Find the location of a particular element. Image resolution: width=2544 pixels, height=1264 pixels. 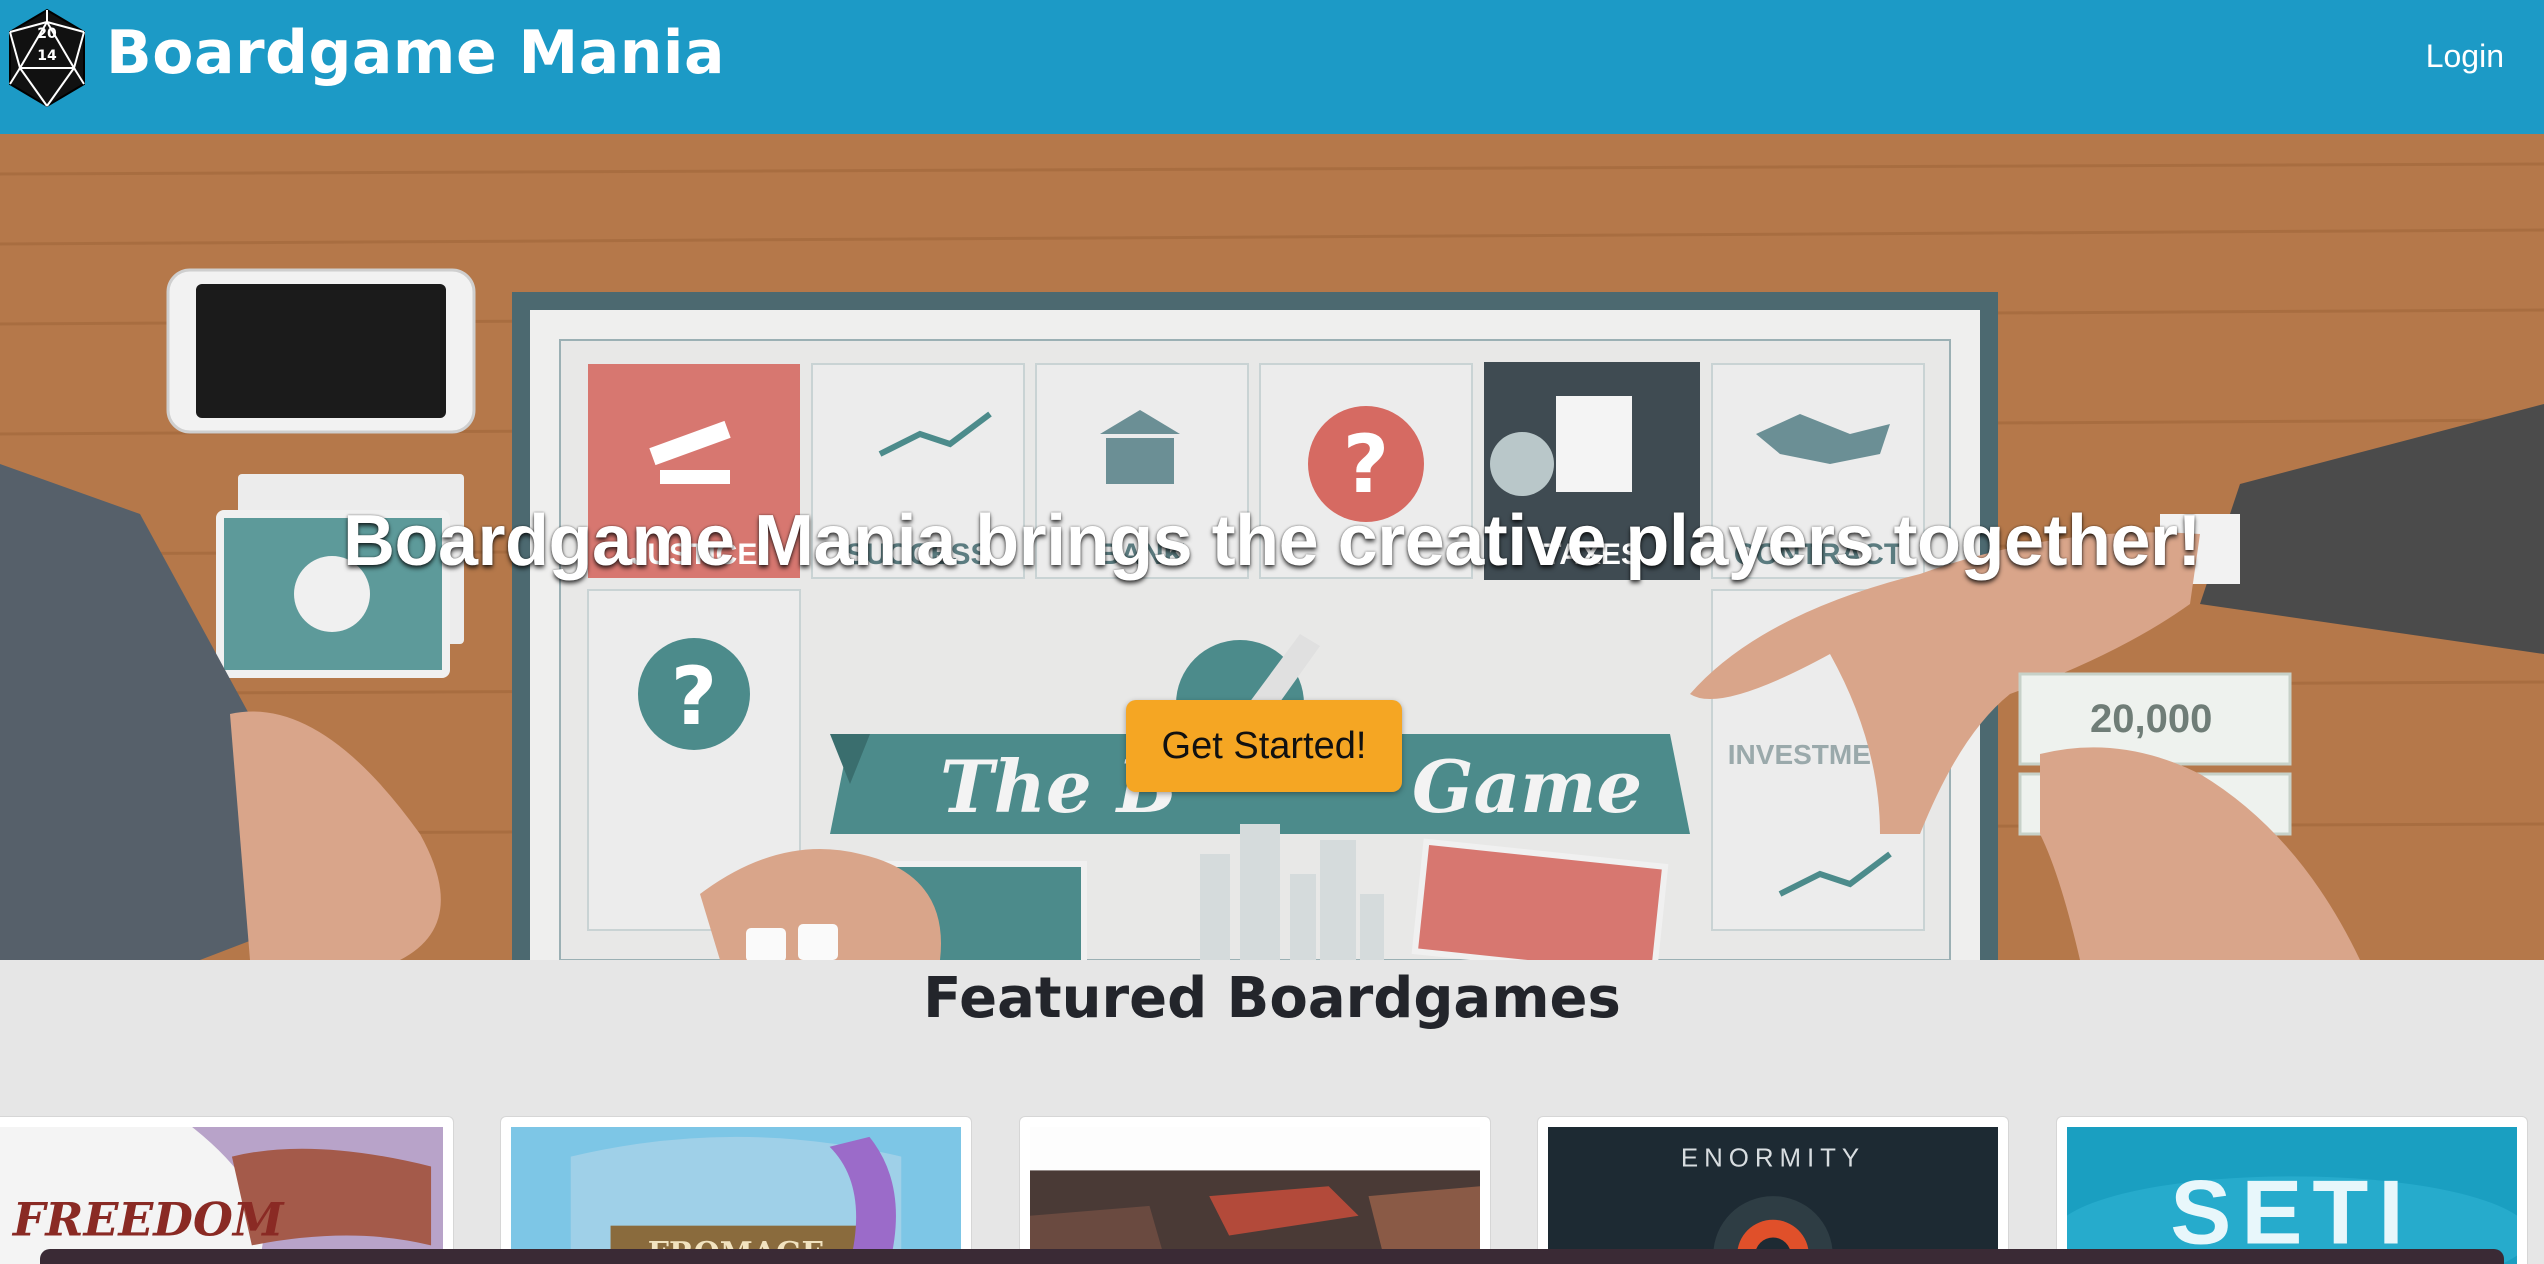

game-card: FROMAGE is located at coordinates (736, 1190).